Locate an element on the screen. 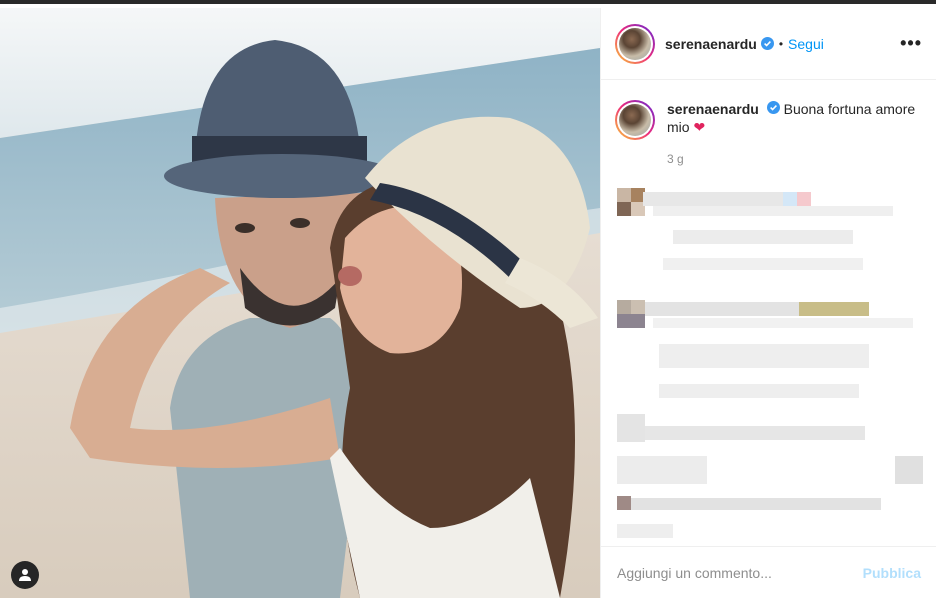 This screenshot has width=936, height=598. follow-button: Segui is located at coordinates (806, 44).